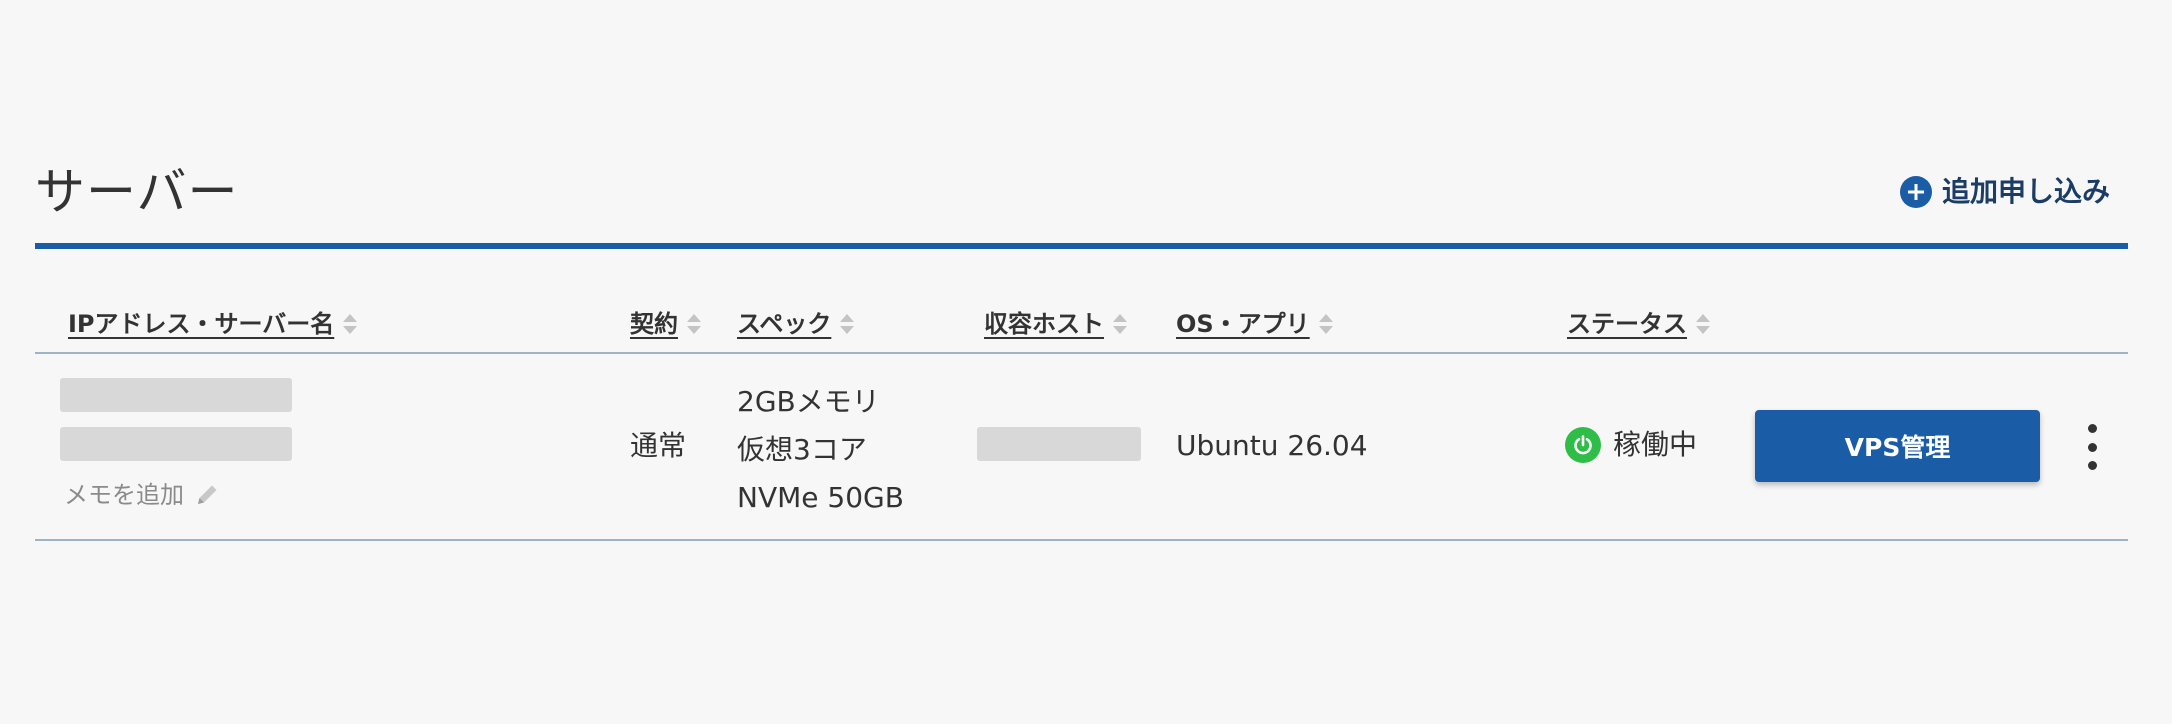 This screenshot has height=724, width=2172. What do you see at coordinates (2025, 191) in the screenshot?
I see `add-server-label: 追加申し込み` at bounding box center [2025, 191].